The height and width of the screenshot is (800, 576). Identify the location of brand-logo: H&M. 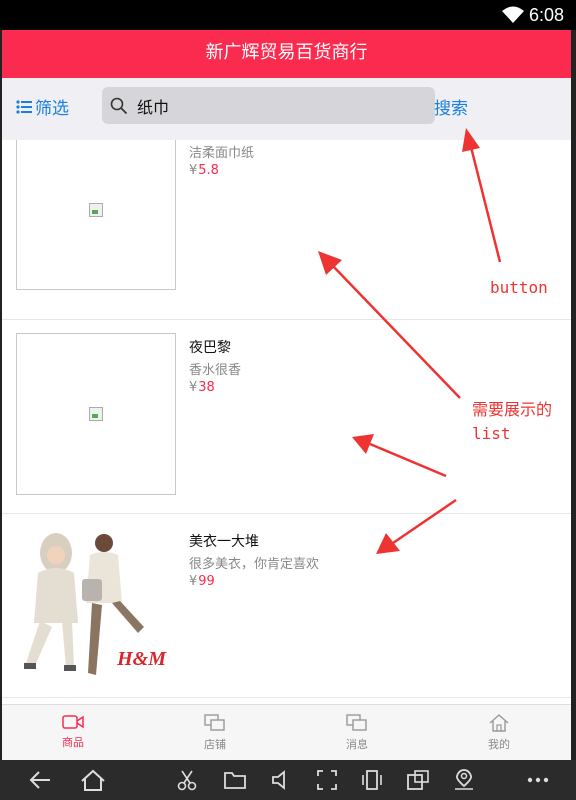
(141, 659).